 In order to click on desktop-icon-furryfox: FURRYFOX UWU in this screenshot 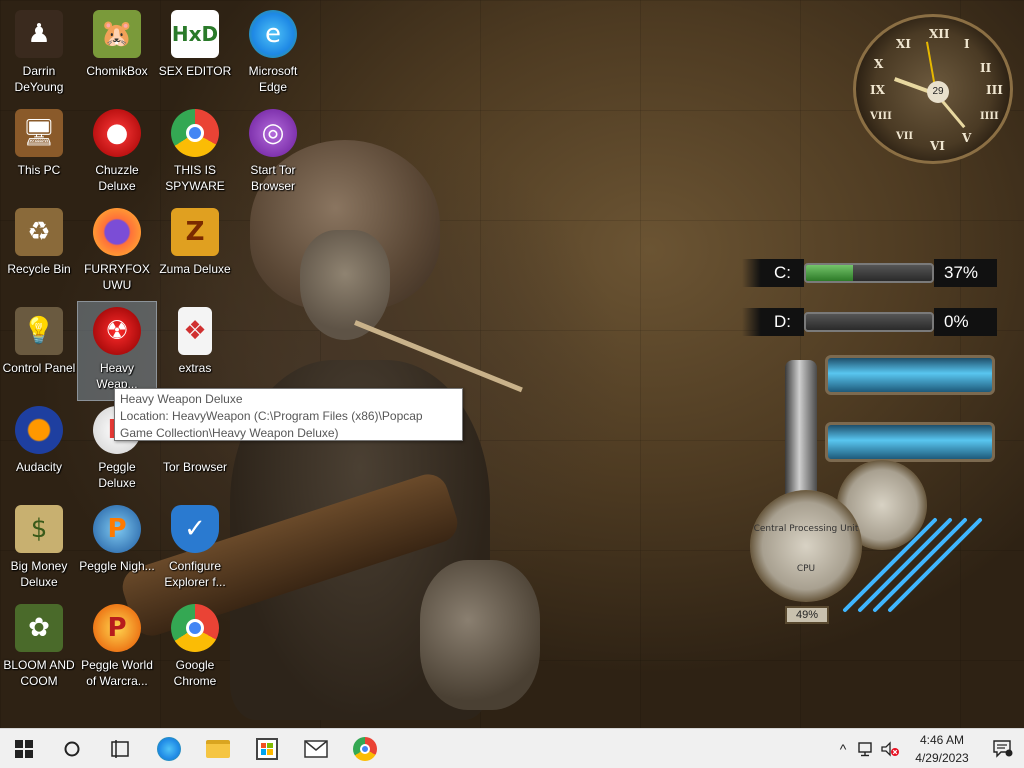, I will do `click(117, 252)`.